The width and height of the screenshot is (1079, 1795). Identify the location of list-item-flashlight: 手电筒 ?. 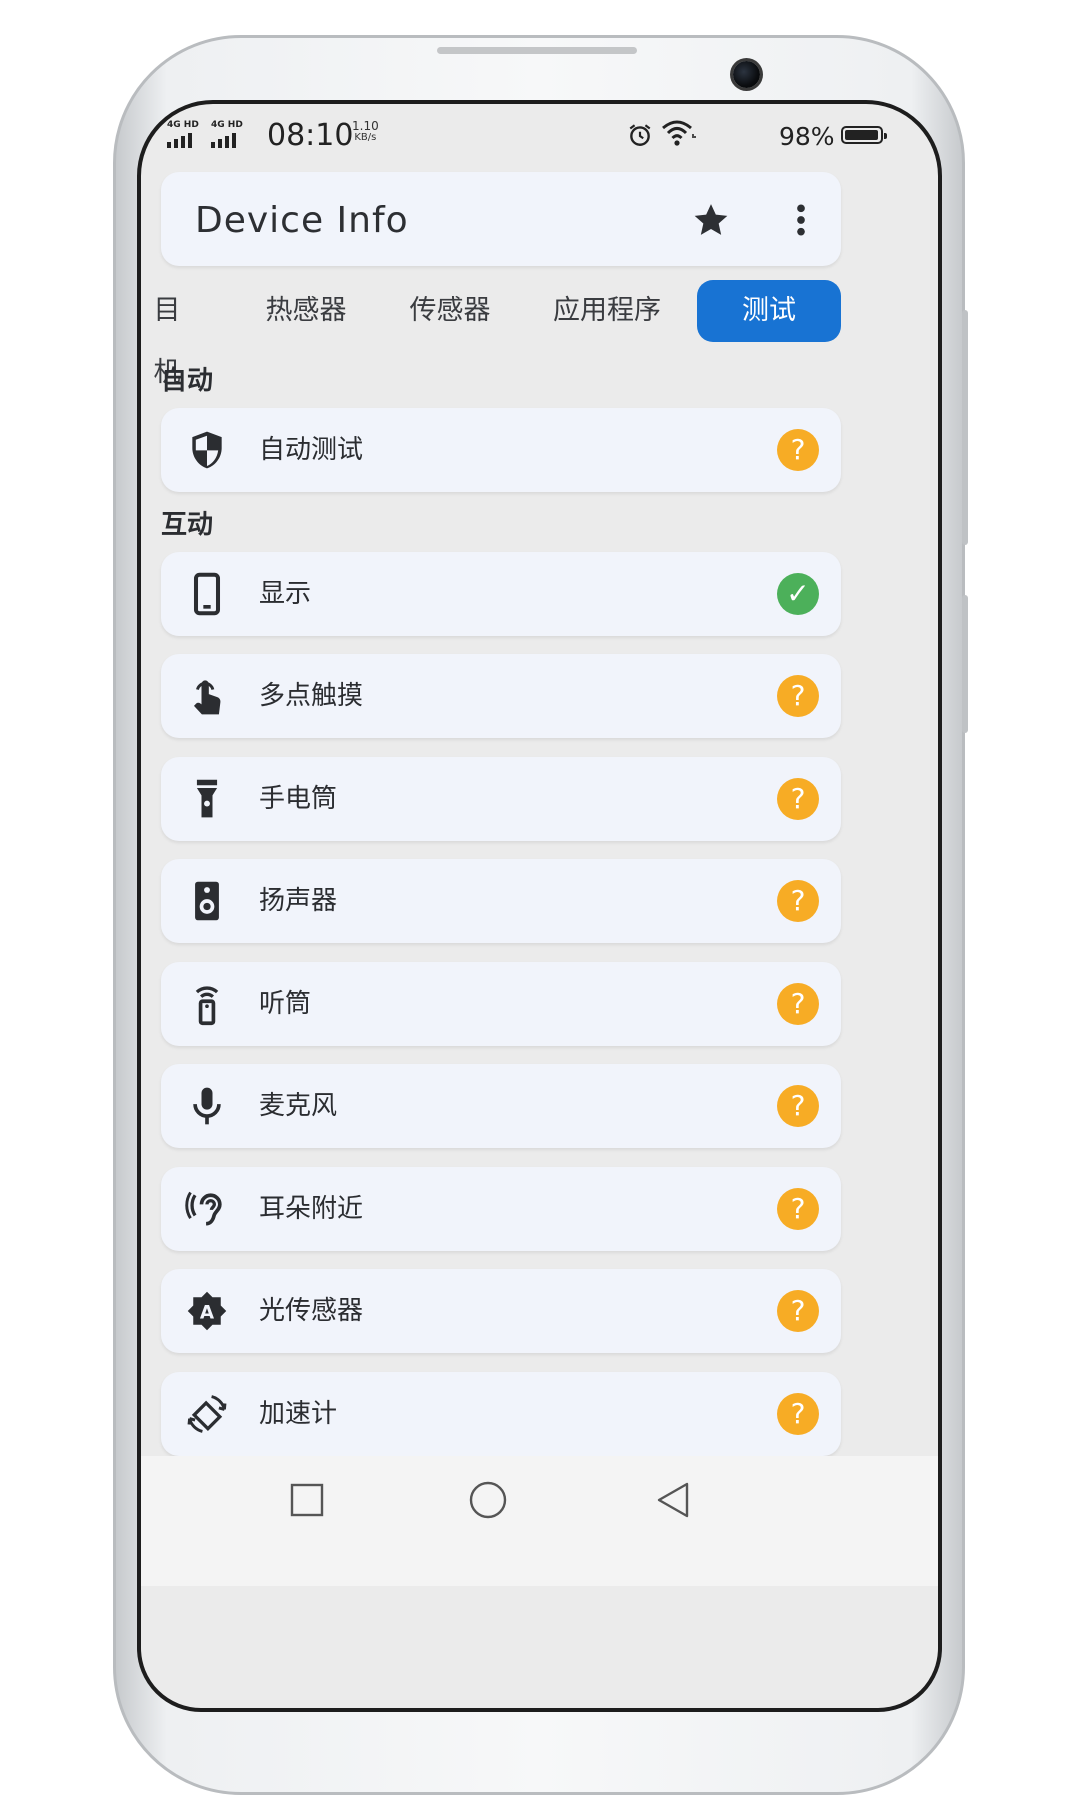
(501, 799).